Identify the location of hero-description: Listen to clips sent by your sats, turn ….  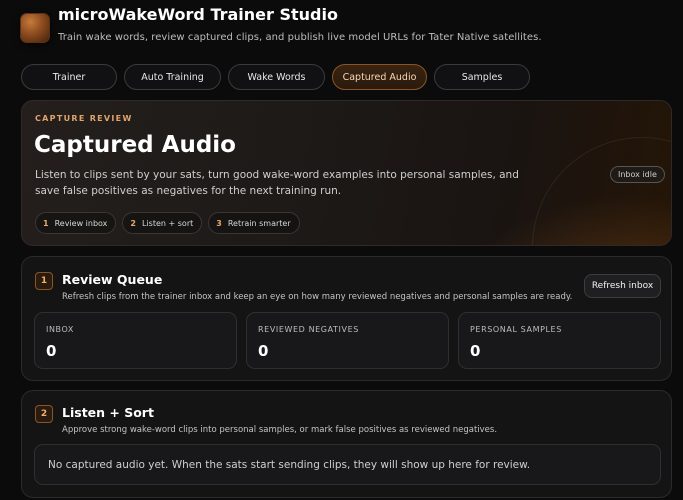
(277, 183).